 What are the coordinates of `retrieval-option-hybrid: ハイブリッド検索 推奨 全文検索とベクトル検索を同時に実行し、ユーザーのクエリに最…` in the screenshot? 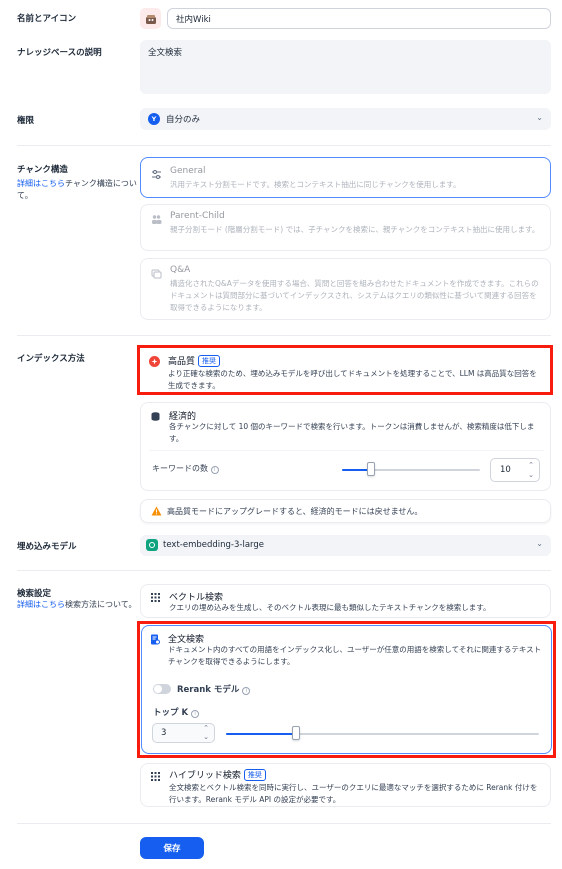 It's located at (345, 785).